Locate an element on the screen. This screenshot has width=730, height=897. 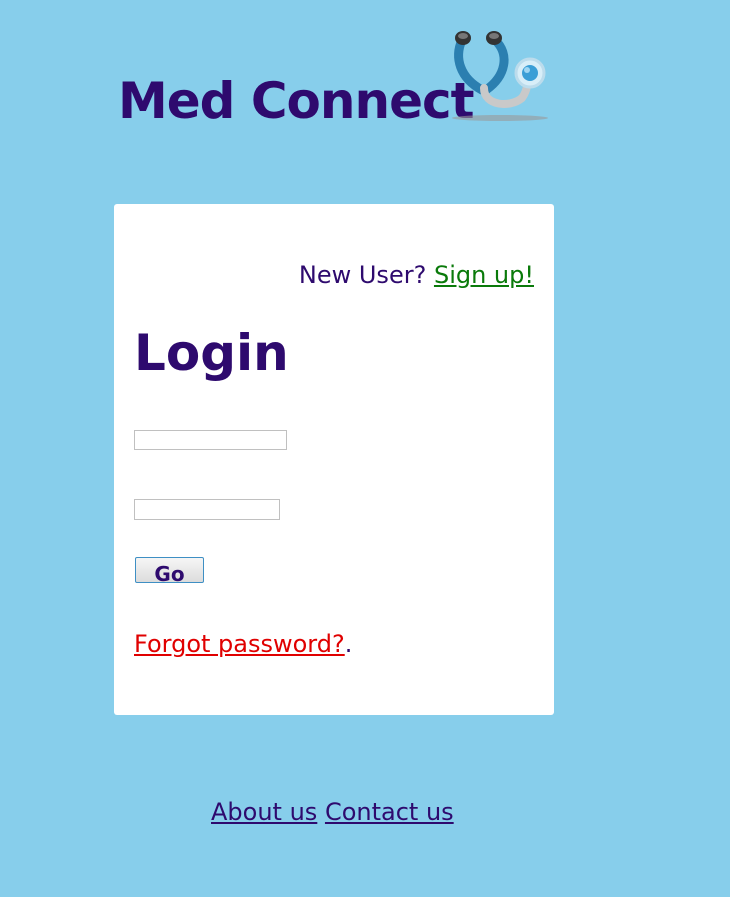
username-input is located at coordinates (210, 440).